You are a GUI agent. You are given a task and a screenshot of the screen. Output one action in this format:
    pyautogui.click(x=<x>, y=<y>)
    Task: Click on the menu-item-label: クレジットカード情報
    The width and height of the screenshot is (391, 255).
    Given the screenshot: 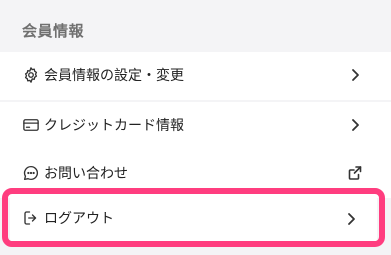 What is the action you would take?
    pyautogui.click(x=114, y=126)
    